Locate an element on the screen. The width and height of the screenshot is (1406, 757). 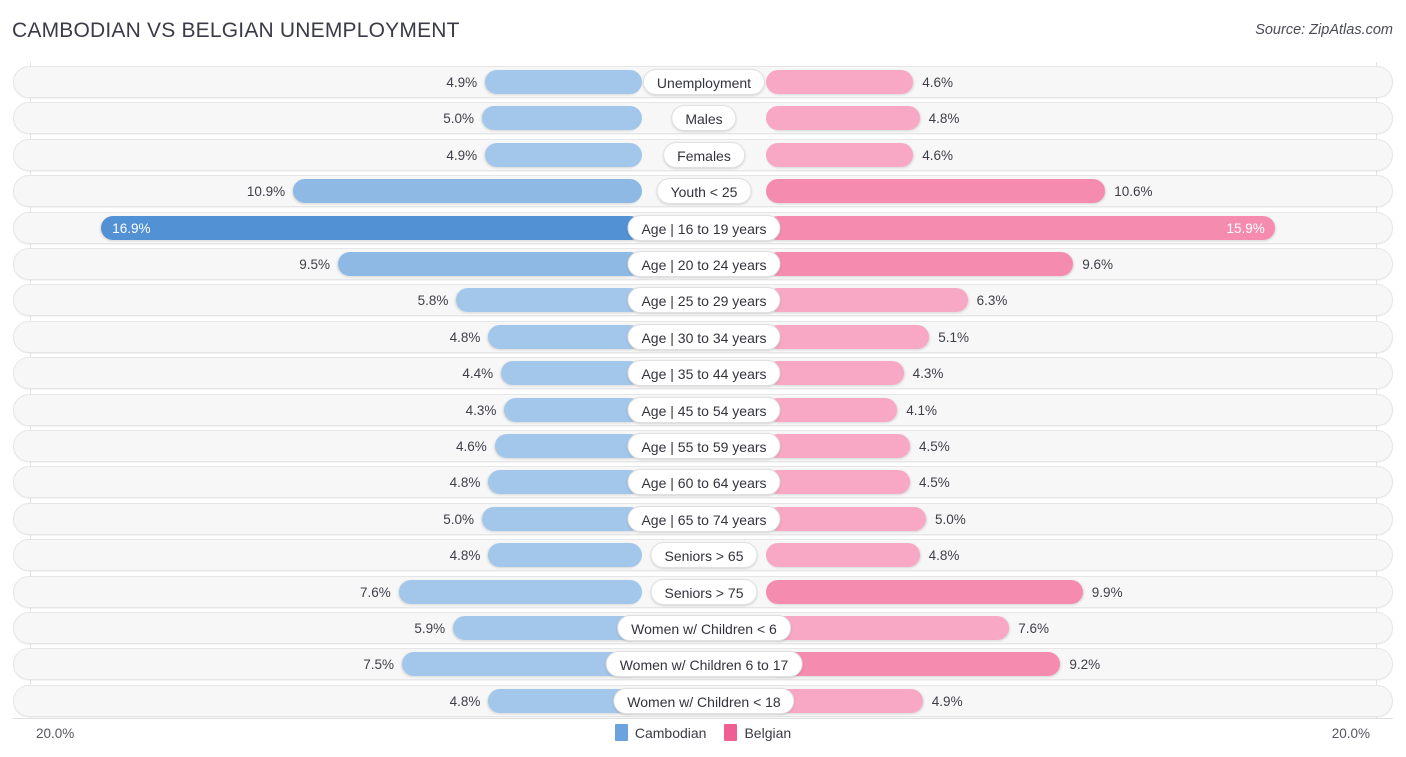
legend-item: Belgian is located at coordinates (757, 732).